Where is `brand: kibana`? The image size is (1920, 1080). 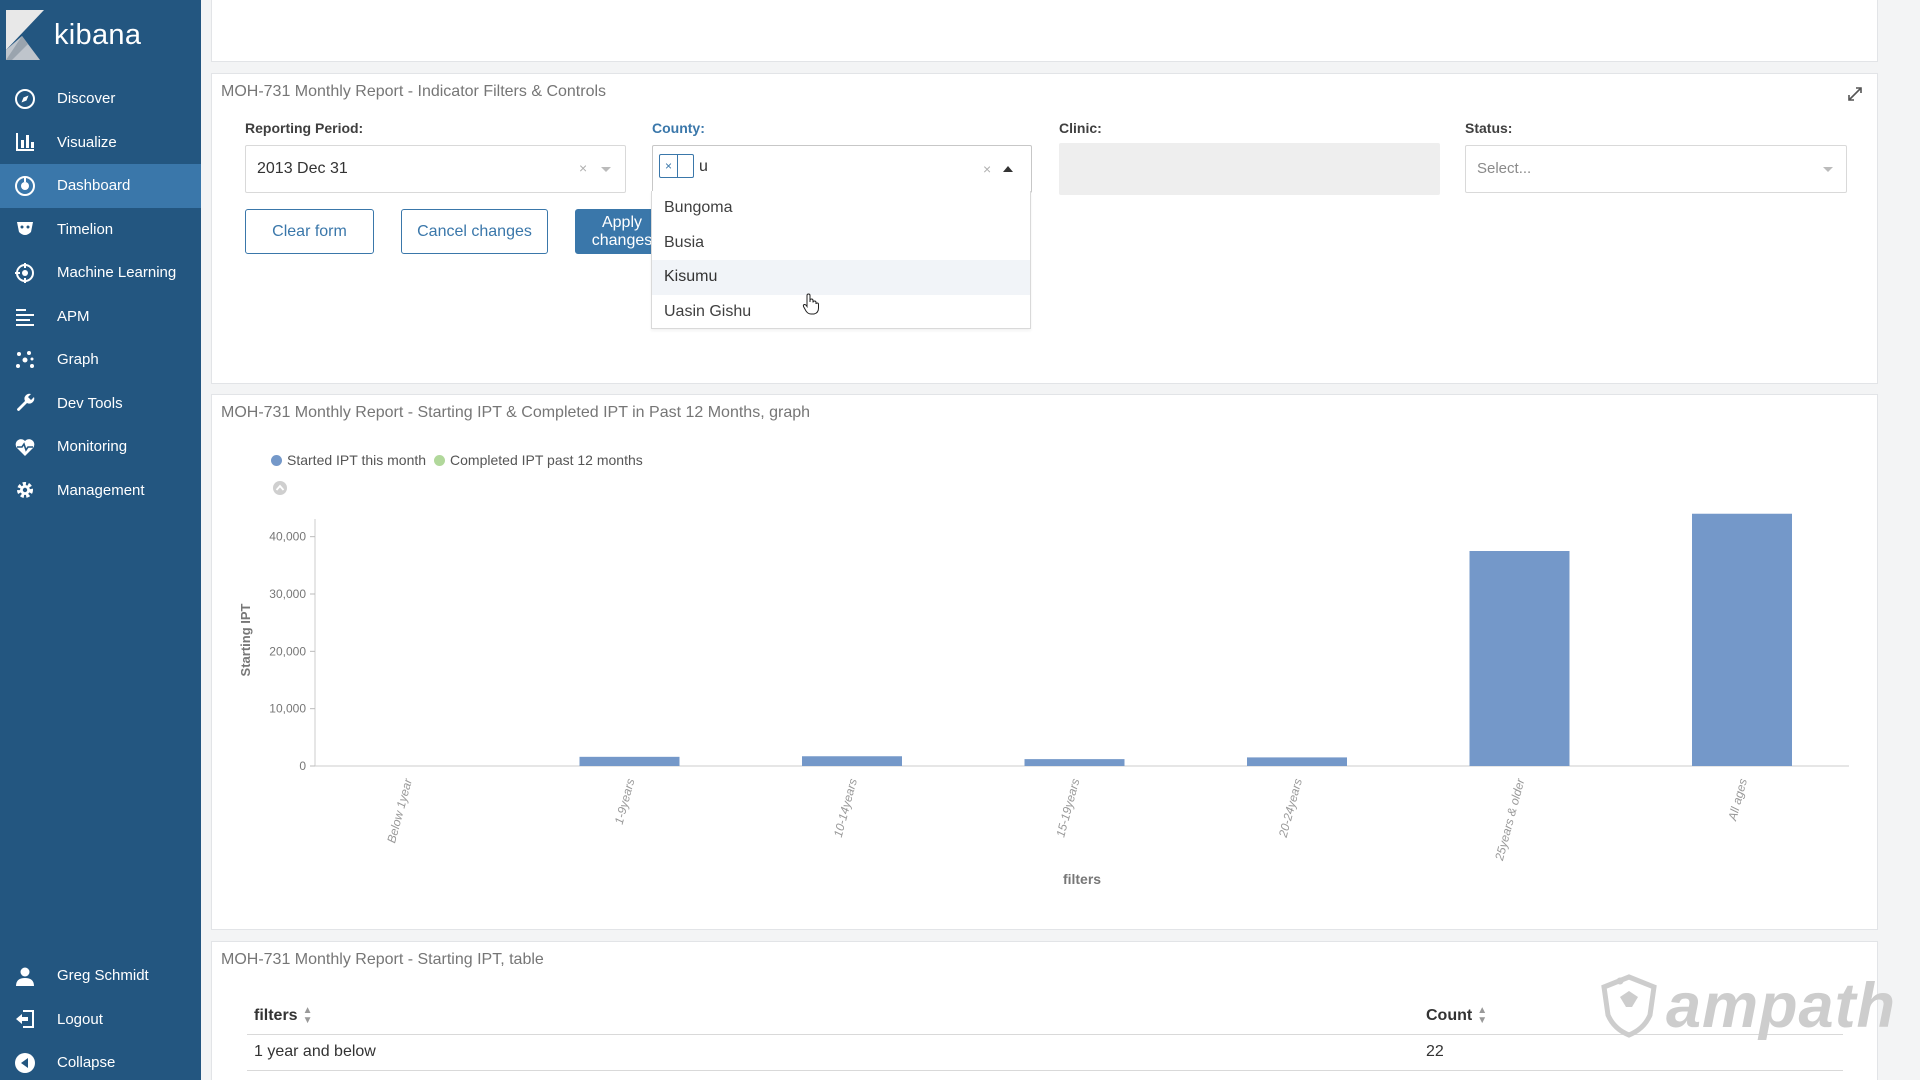 brand: kibana is located at coordinates (73, 35).